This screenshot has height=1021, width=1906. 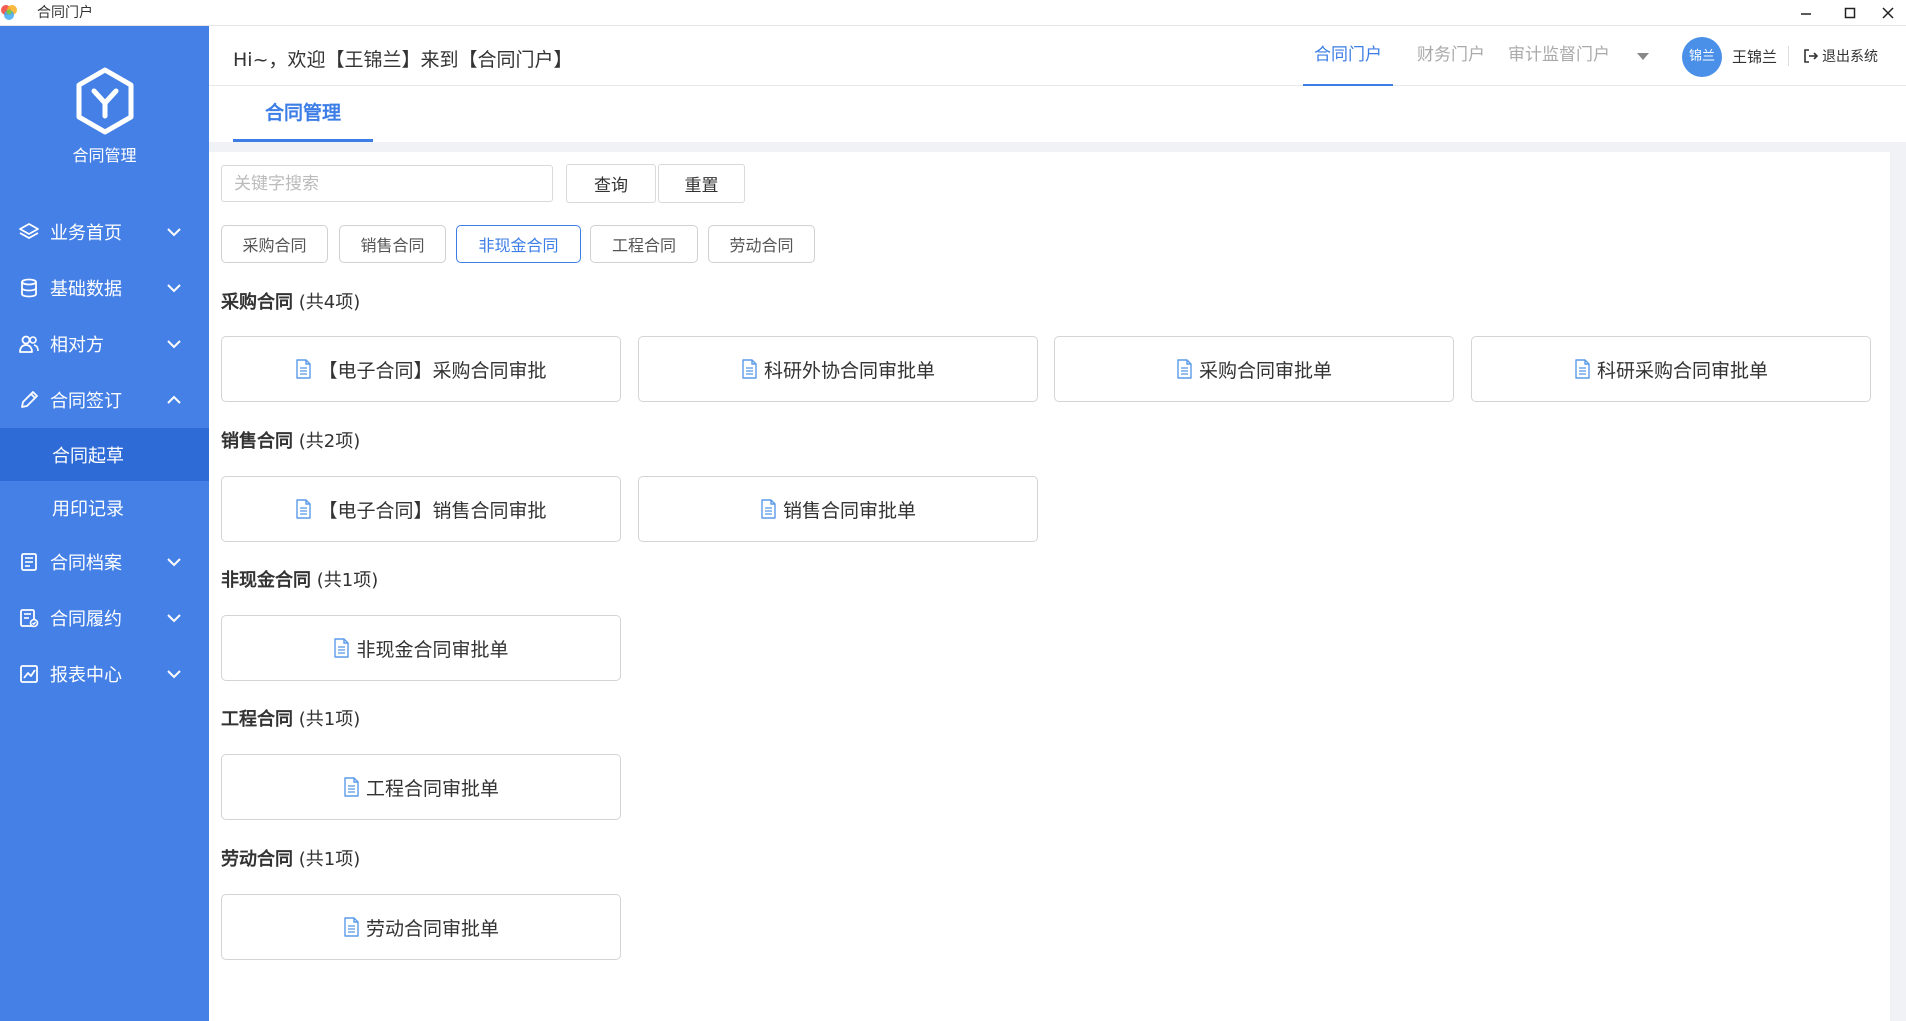 I want to click on maximize-icon, so click(x=1850, y=13).